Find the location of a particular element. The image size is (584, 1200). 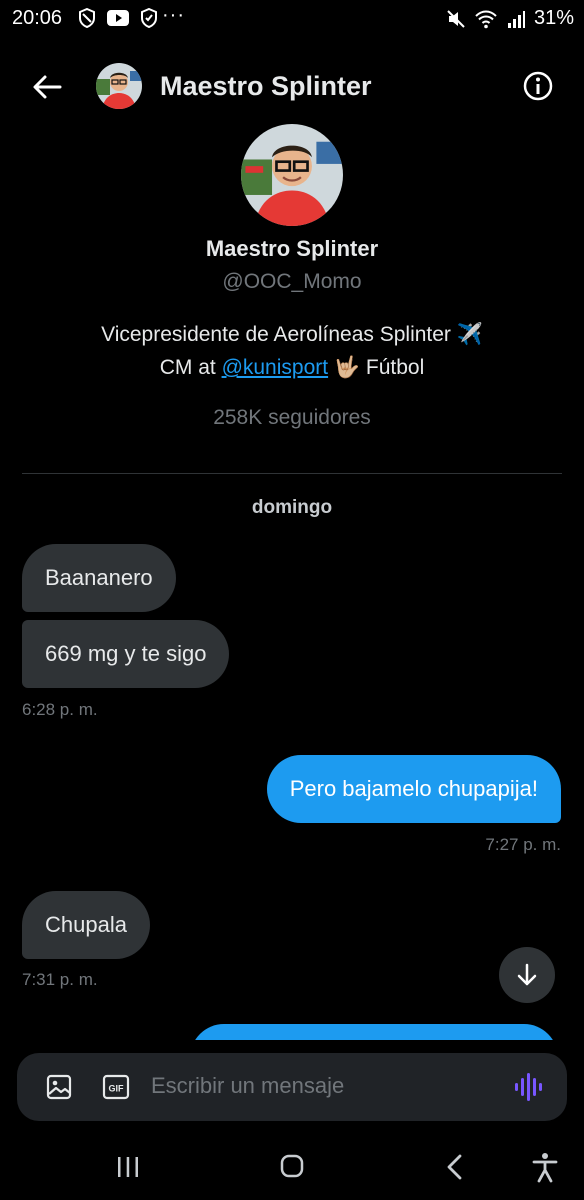

notification-icons is located at coordinates (118, 18).